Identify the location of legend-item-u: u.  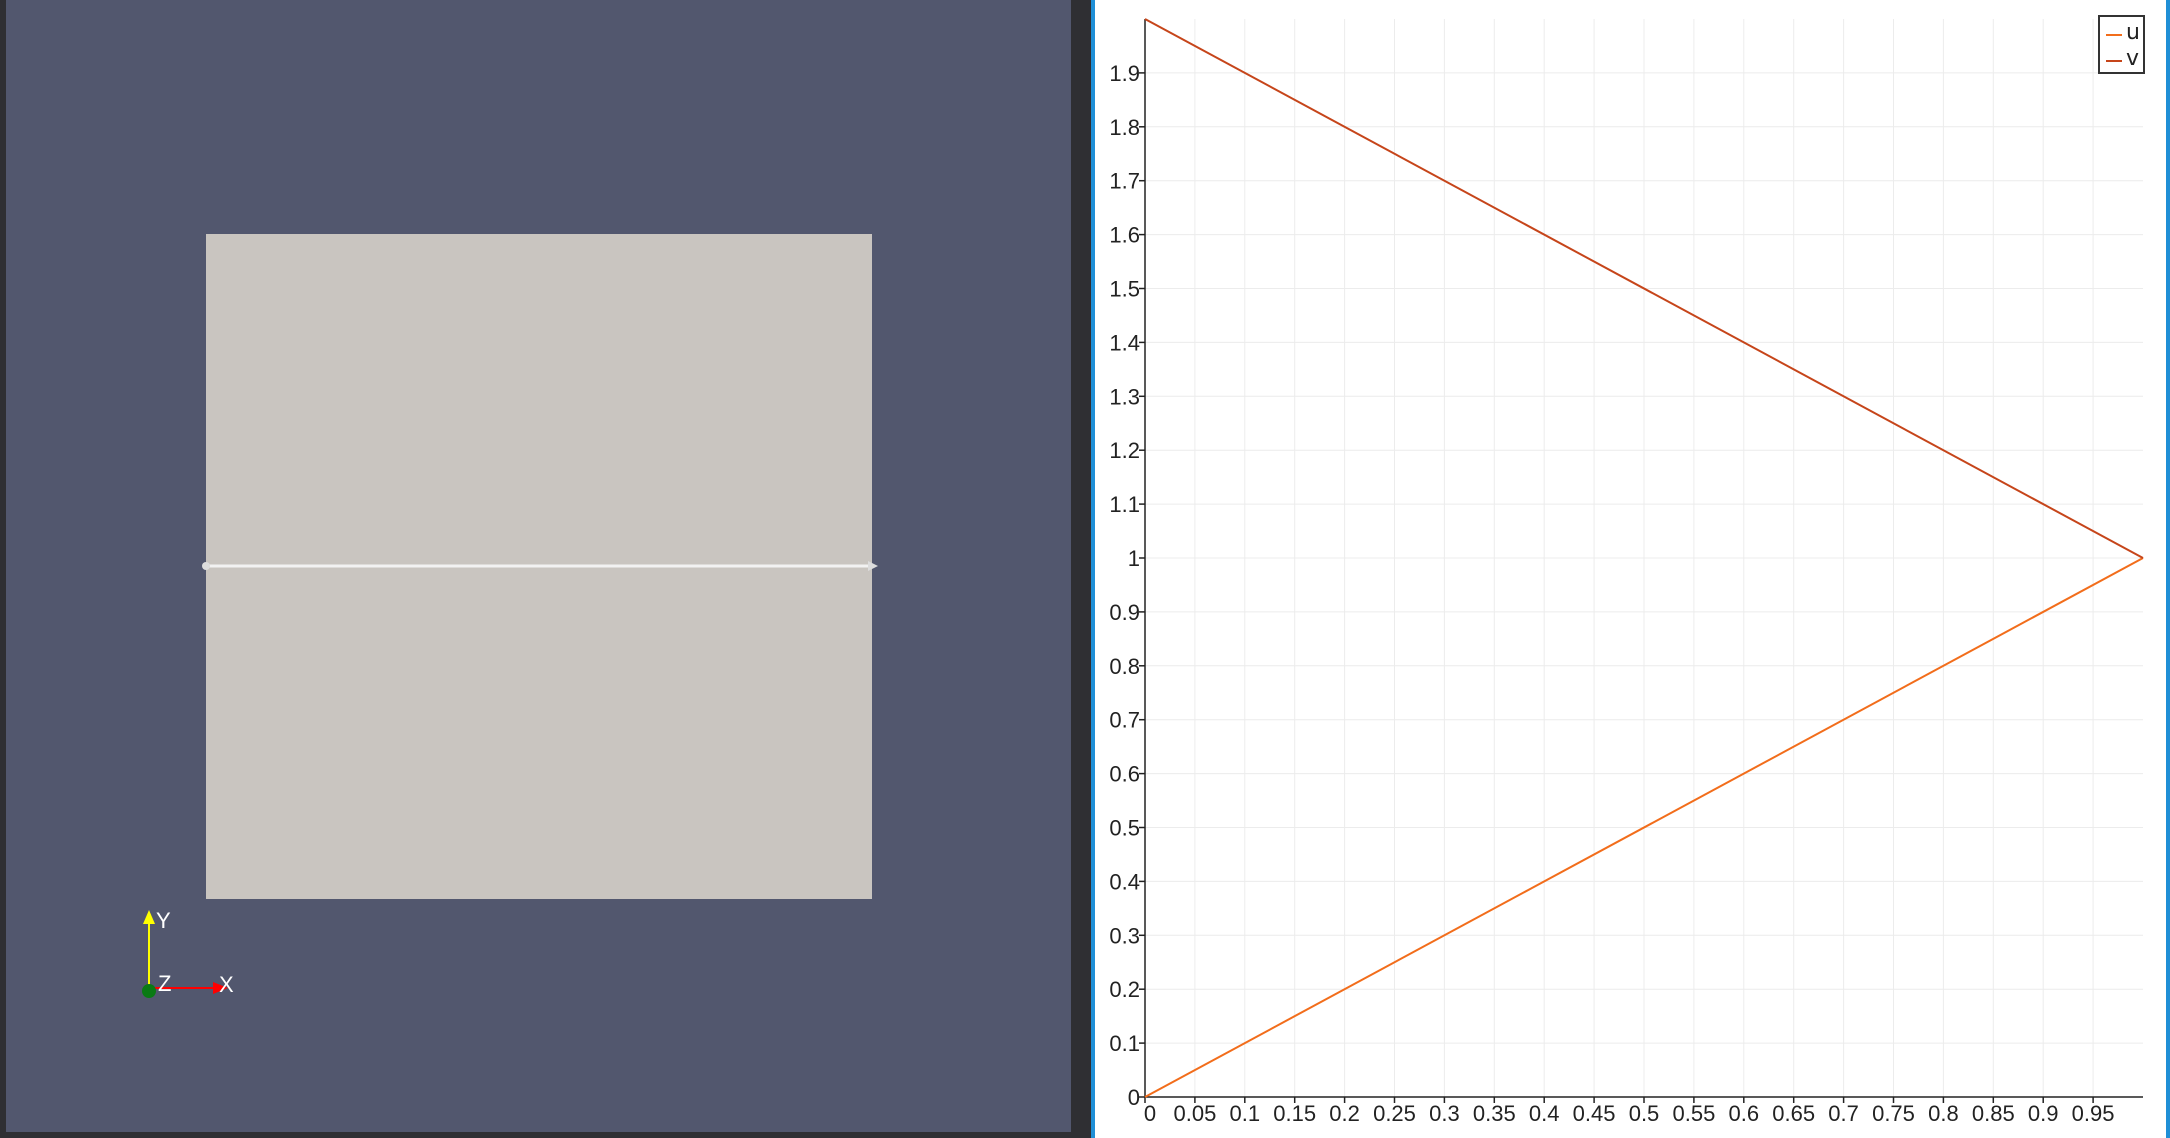
(2124, 33).